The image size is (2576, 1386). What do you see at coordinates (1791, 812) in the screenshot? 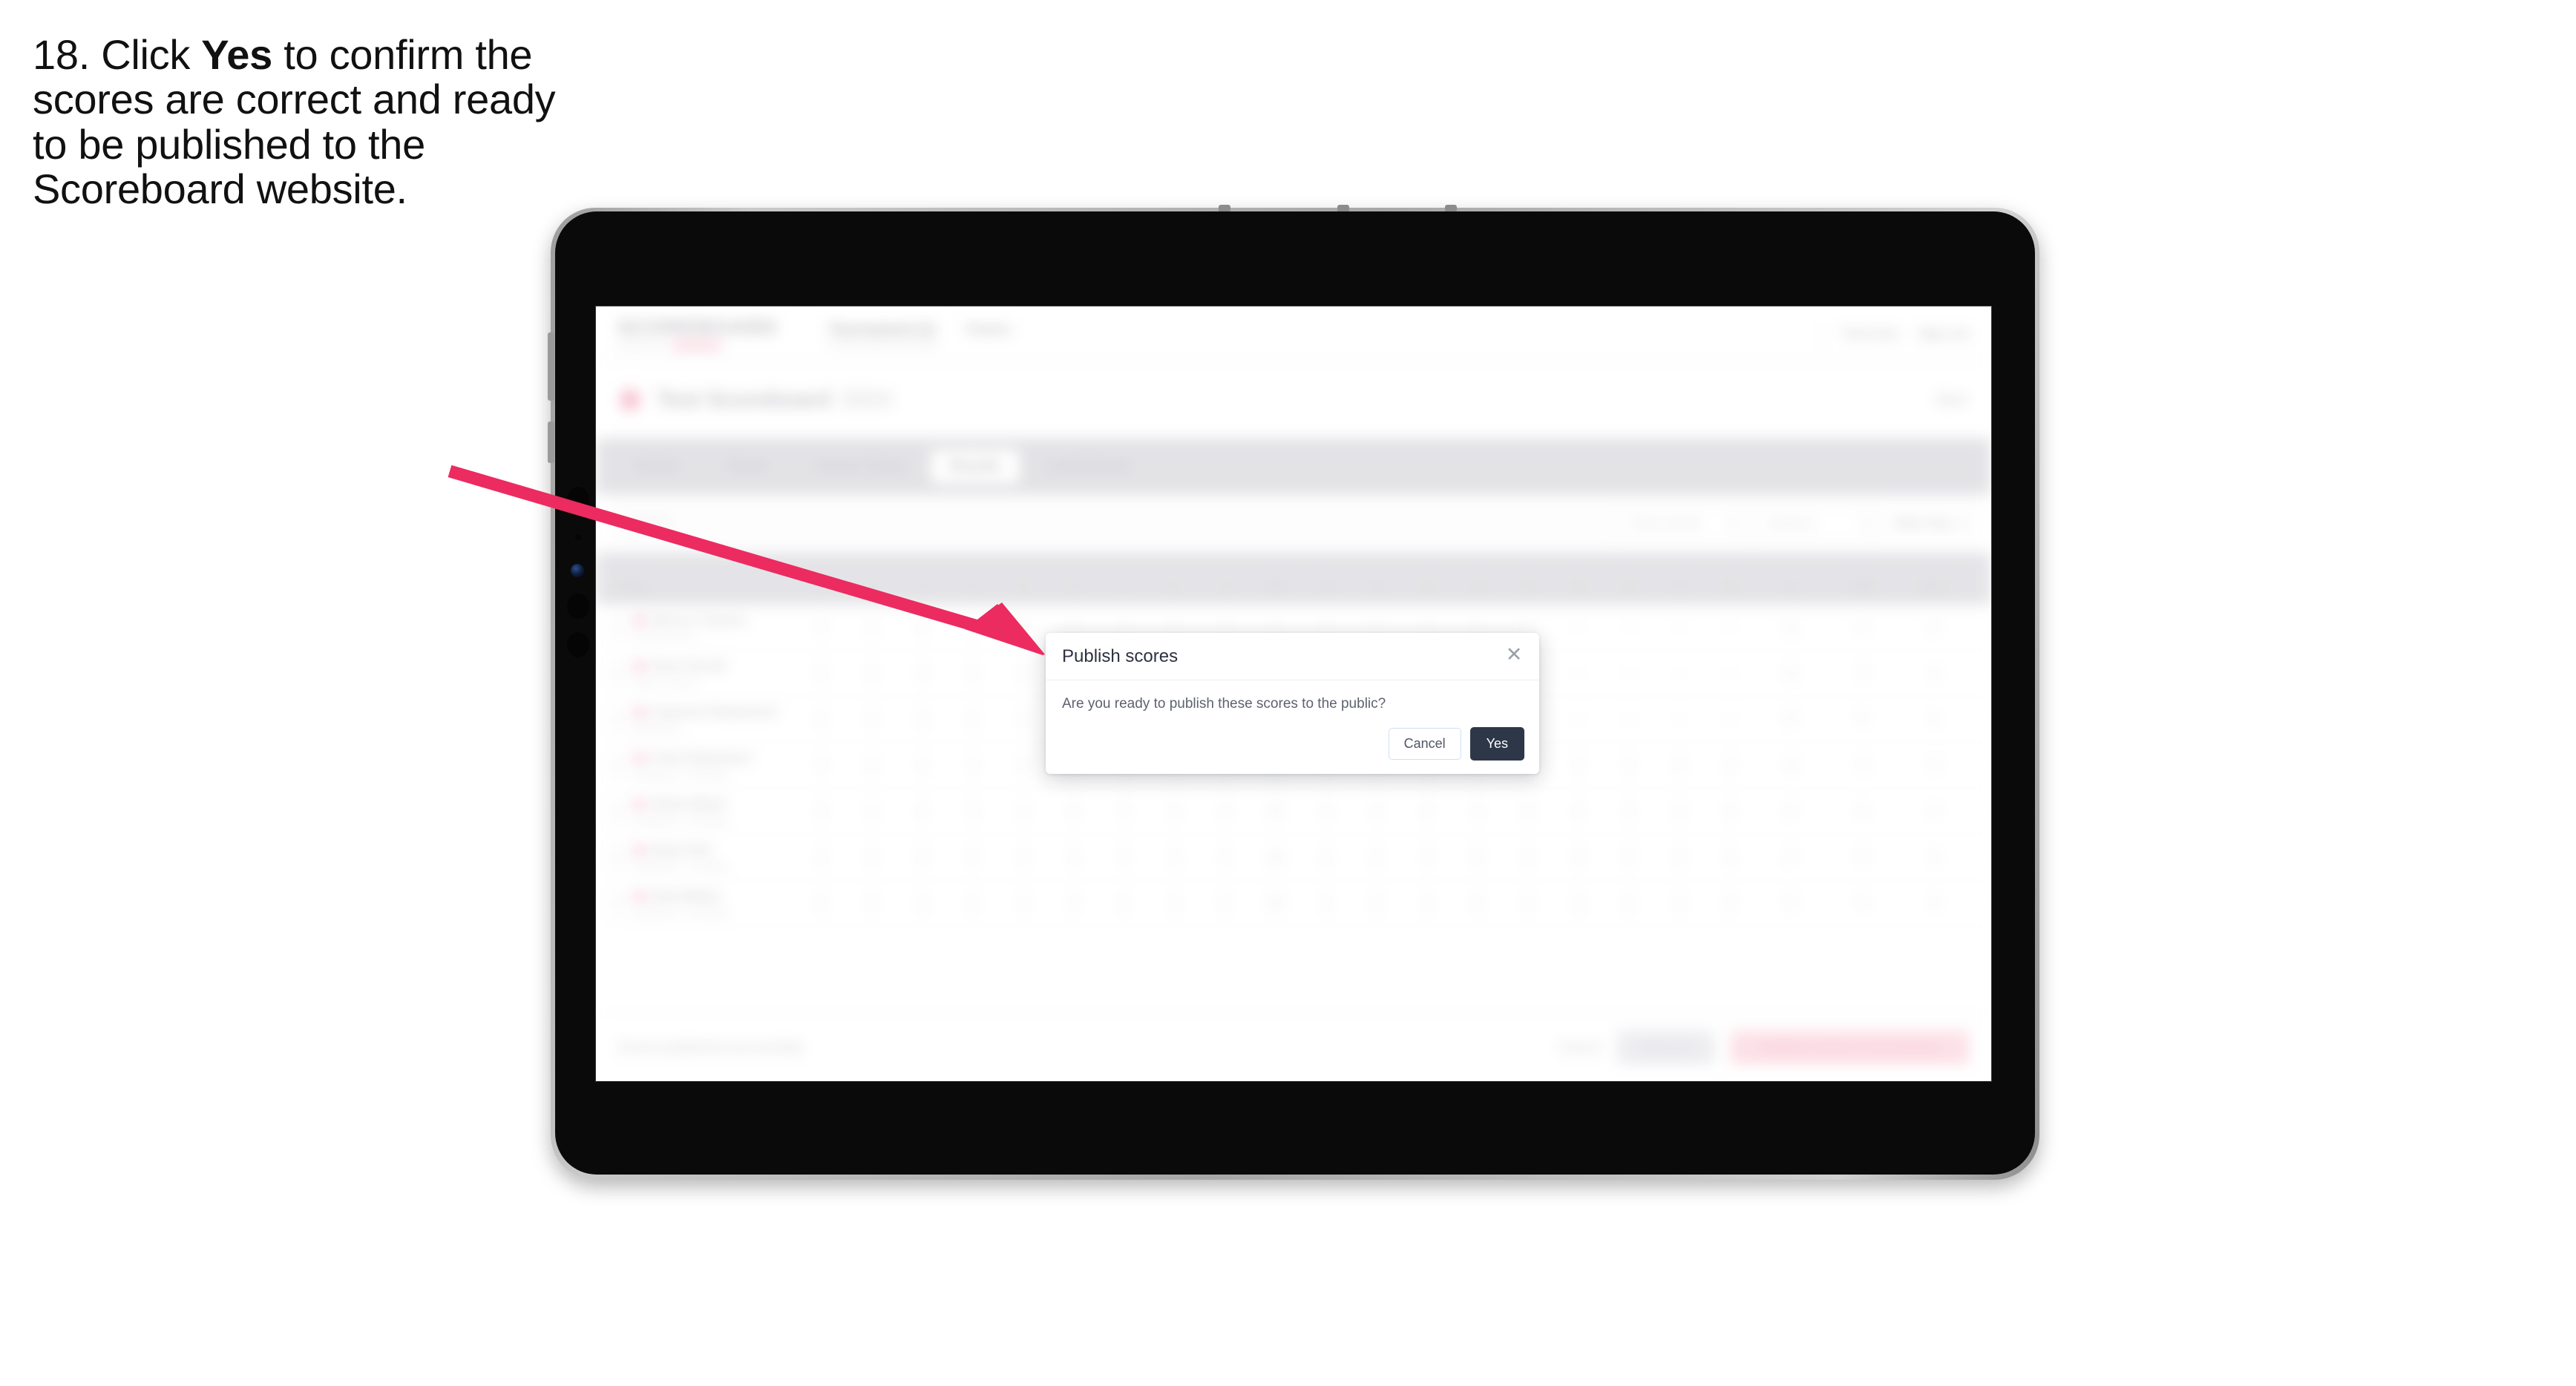
I see `table-cell-score: 37` at bounding box center [1791, 812].